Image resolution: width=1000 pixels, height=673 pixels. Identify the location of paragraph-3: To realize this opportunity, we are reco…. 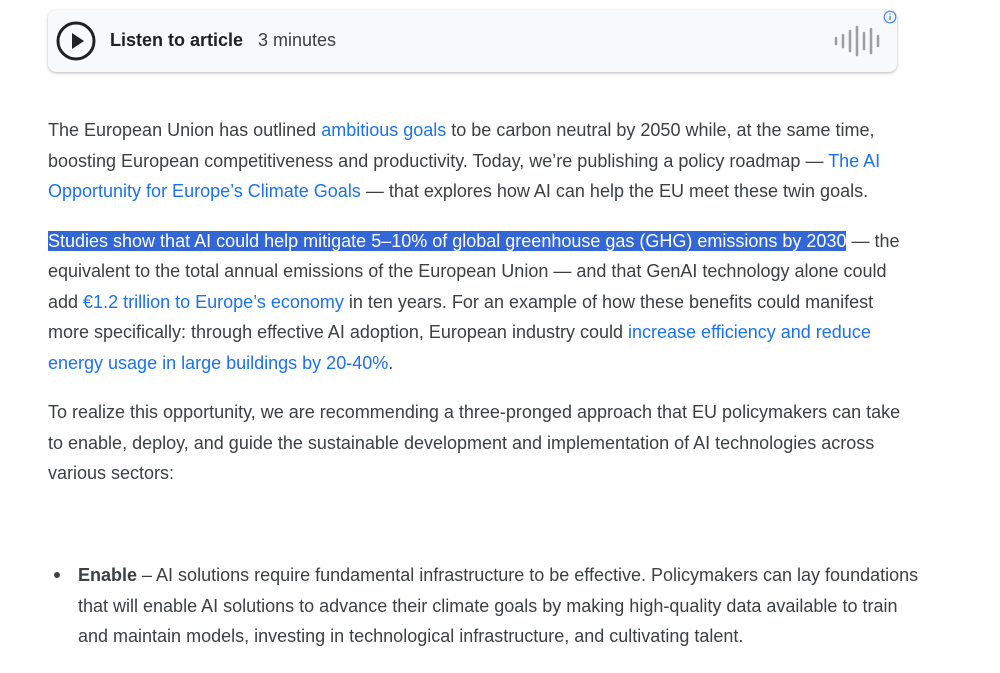
(474, 442).